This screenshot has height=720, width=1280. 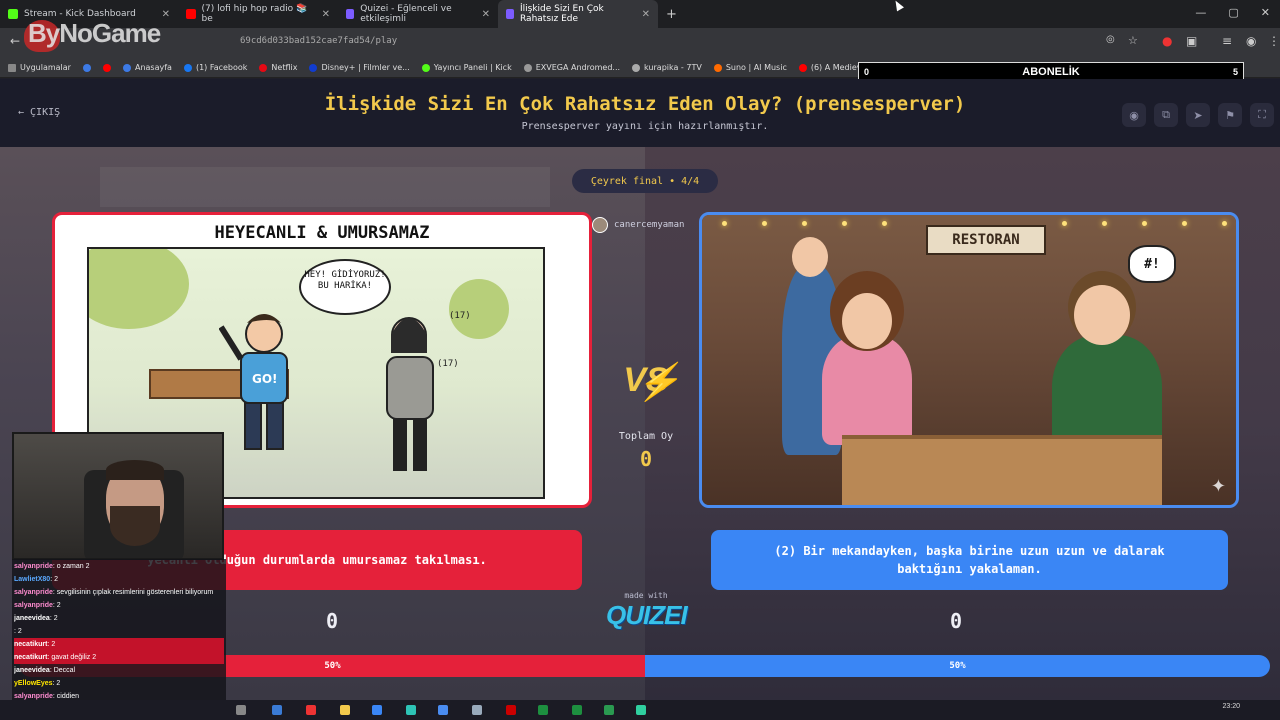 What do you see at coordinates (39, 67) in the screenshot?
I see `bookmark-apps: Uygulamalar` at bounding box center [39, 67].